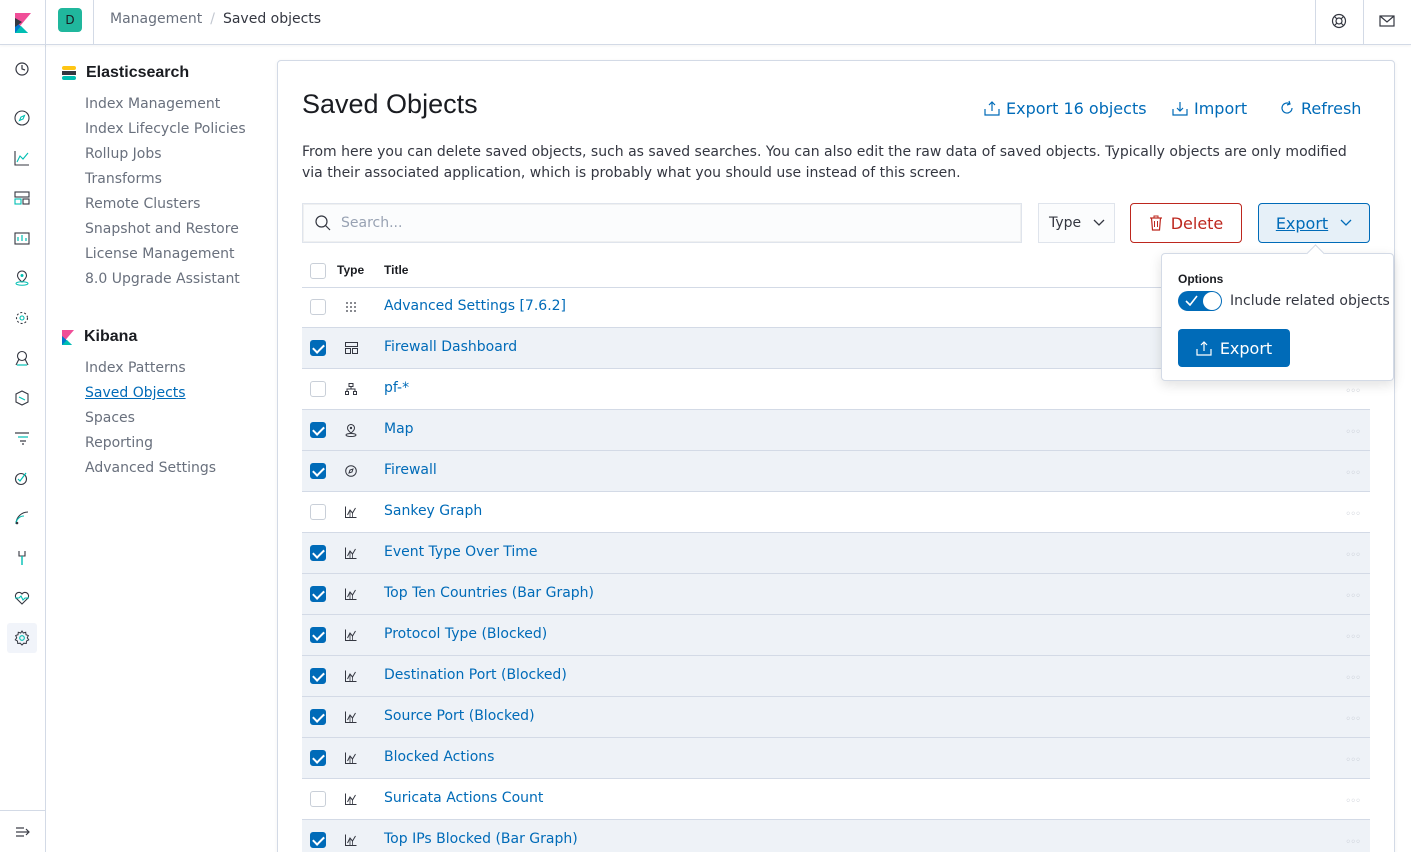 The width and height of the screenshot is (1411, 852). I want to click on export-all-label: Export 16 objects, so click(1076, 108).